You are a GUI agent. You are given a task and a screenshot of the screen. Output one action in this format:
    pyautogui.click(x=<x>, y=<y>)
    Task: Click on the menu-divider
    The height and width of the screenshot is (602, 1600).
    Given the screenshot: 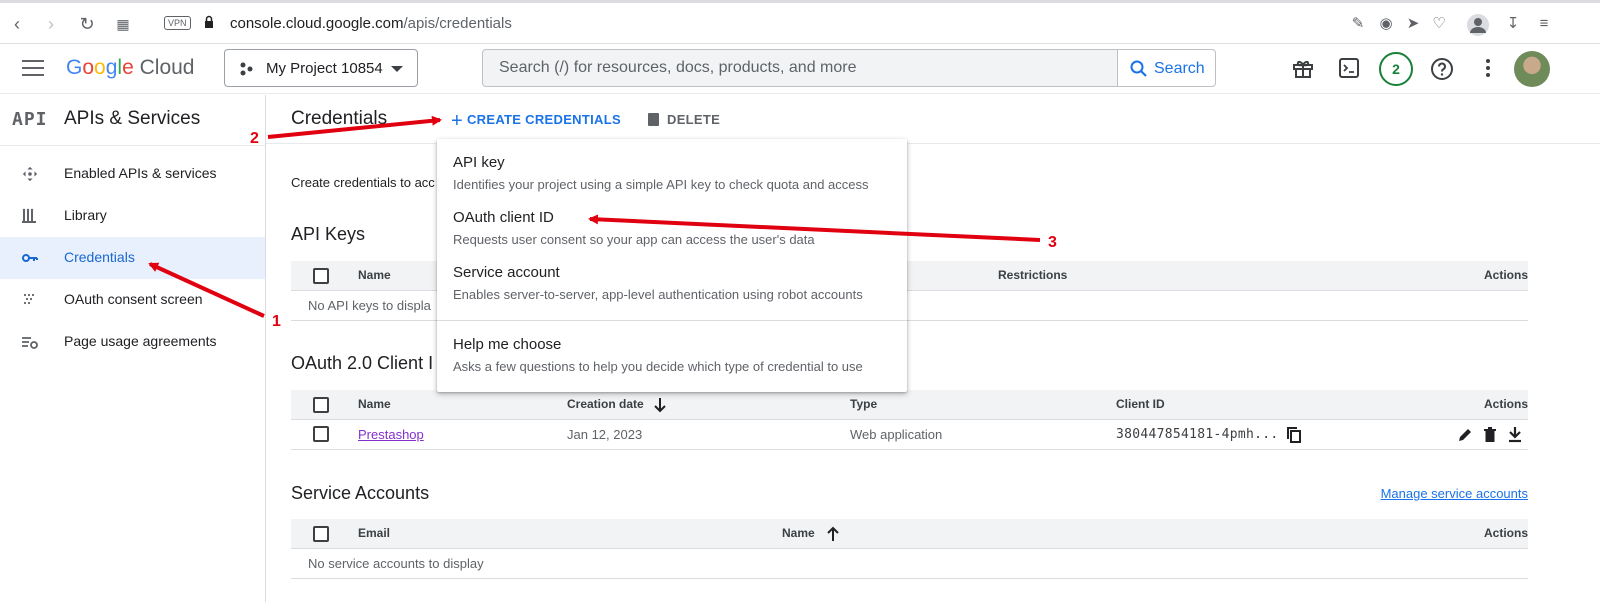 What is the action you would take?
    pyautogui.click(x=672, y=320)
    